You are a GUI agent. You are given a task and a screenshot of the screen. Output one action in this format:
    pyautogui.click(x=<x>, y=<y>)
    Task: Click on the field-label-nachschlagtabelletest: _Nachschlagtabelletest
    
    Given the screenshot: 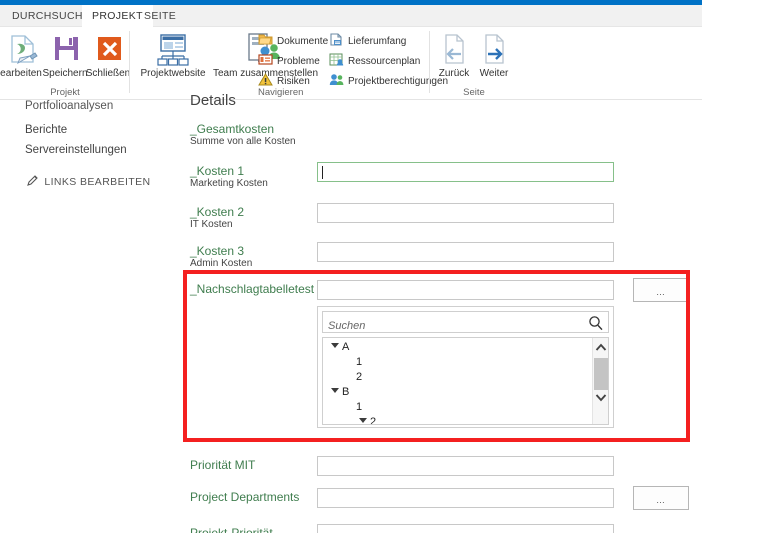 What is the action you would take?
    pyautogui.click(x=252, y=289)
    